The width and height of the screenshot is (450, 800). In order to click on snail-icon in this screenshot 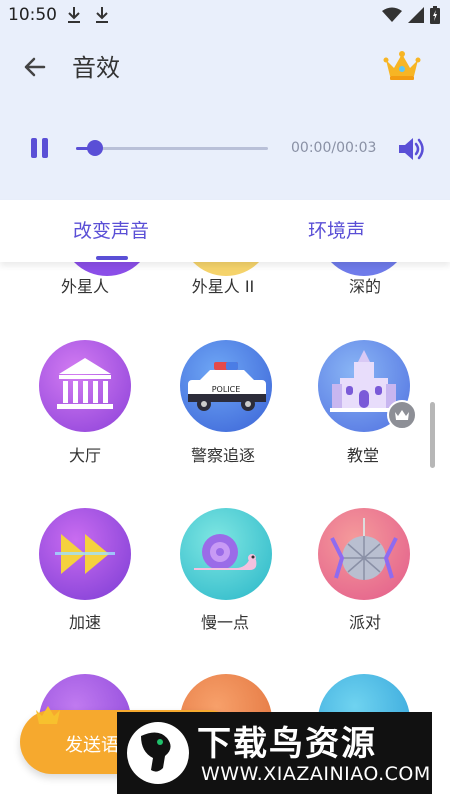, I will do `click(225, 552)`.